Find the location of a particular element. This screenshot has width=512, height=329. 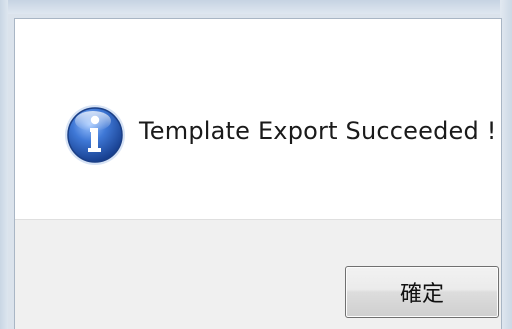

window-frame-left is located at coordinates (4, 164).